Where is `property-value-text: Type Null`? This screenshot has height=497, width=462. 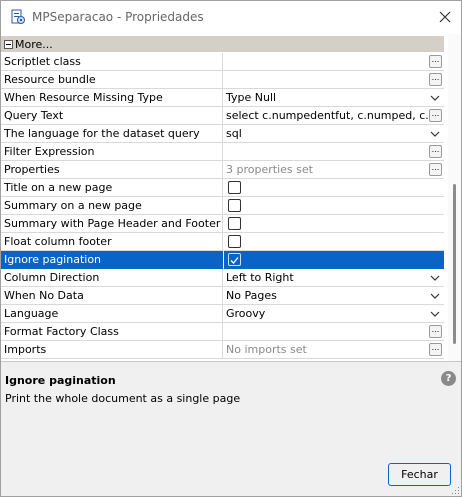
property-value-text: Type Null is located at coordinates (251, 97).